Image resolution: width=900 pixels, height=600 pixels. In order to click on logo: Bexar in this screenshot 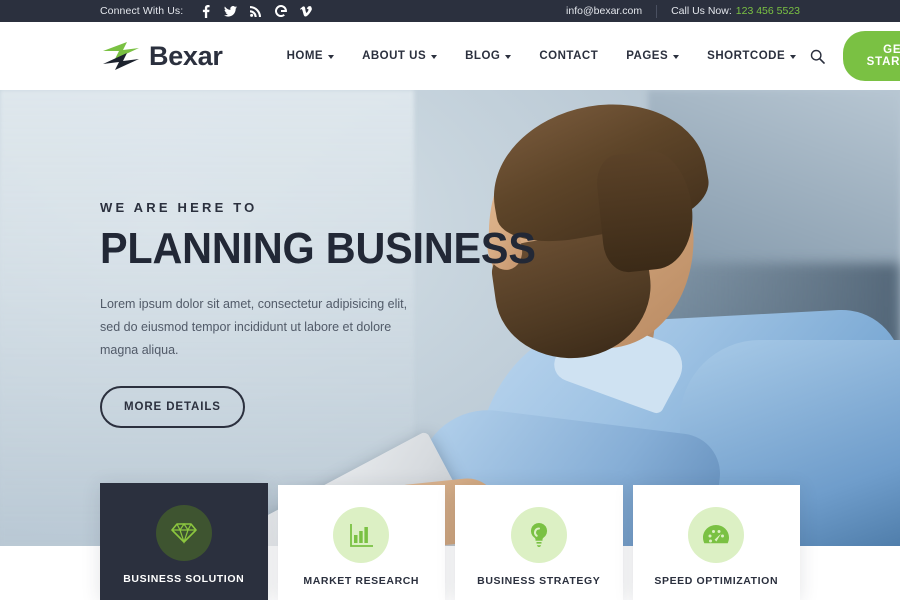, I will do `click(161, 56)`.